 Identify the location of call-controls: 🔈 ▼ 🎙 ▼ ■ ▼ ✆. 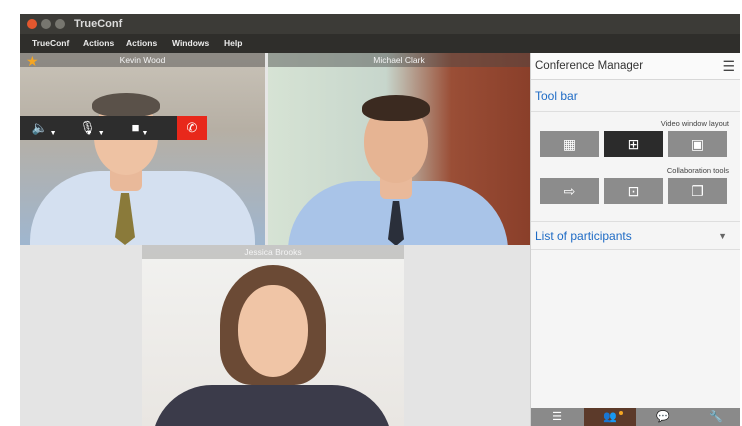
(113, 128).